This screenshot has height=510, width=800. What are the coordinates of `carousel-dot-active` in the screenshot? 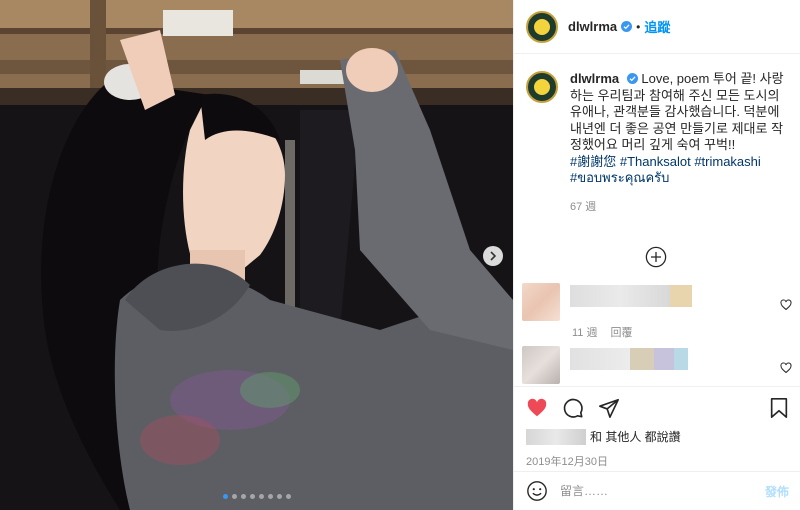 It's located at (225, 496).